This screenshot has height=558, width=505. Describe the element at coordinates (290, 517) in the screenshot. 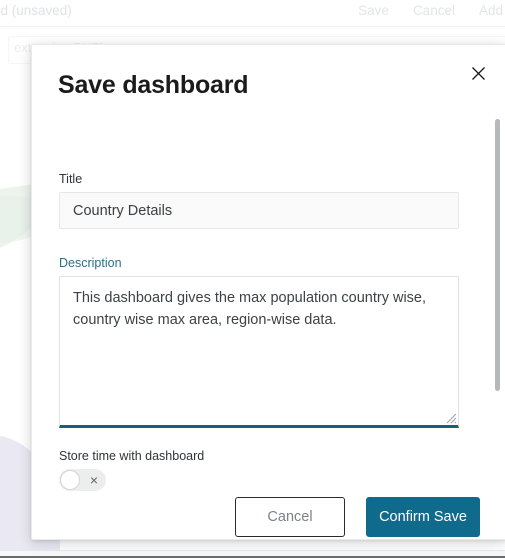

I see `cancel-button: Cancel` at that location.